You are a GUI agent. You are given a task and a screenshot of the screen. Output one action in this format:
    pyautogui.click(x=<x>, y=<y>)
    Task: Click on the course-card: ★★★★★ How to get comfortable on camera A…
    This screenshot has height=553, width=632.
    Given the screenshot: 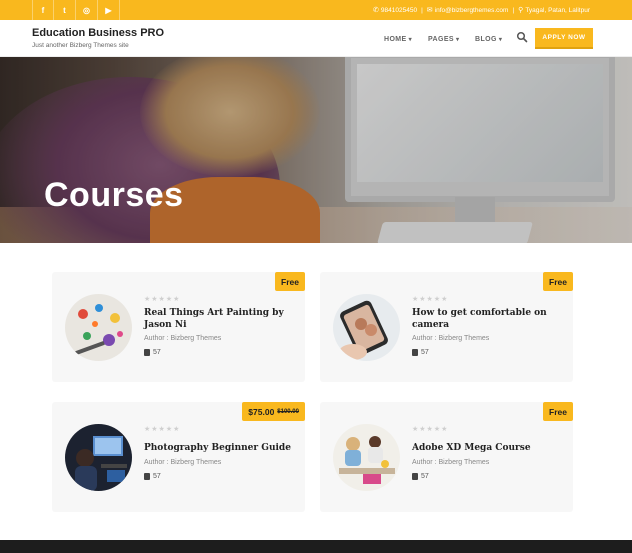 What is the action you would take?
    pyautogui.click(x=446, y=327)
    